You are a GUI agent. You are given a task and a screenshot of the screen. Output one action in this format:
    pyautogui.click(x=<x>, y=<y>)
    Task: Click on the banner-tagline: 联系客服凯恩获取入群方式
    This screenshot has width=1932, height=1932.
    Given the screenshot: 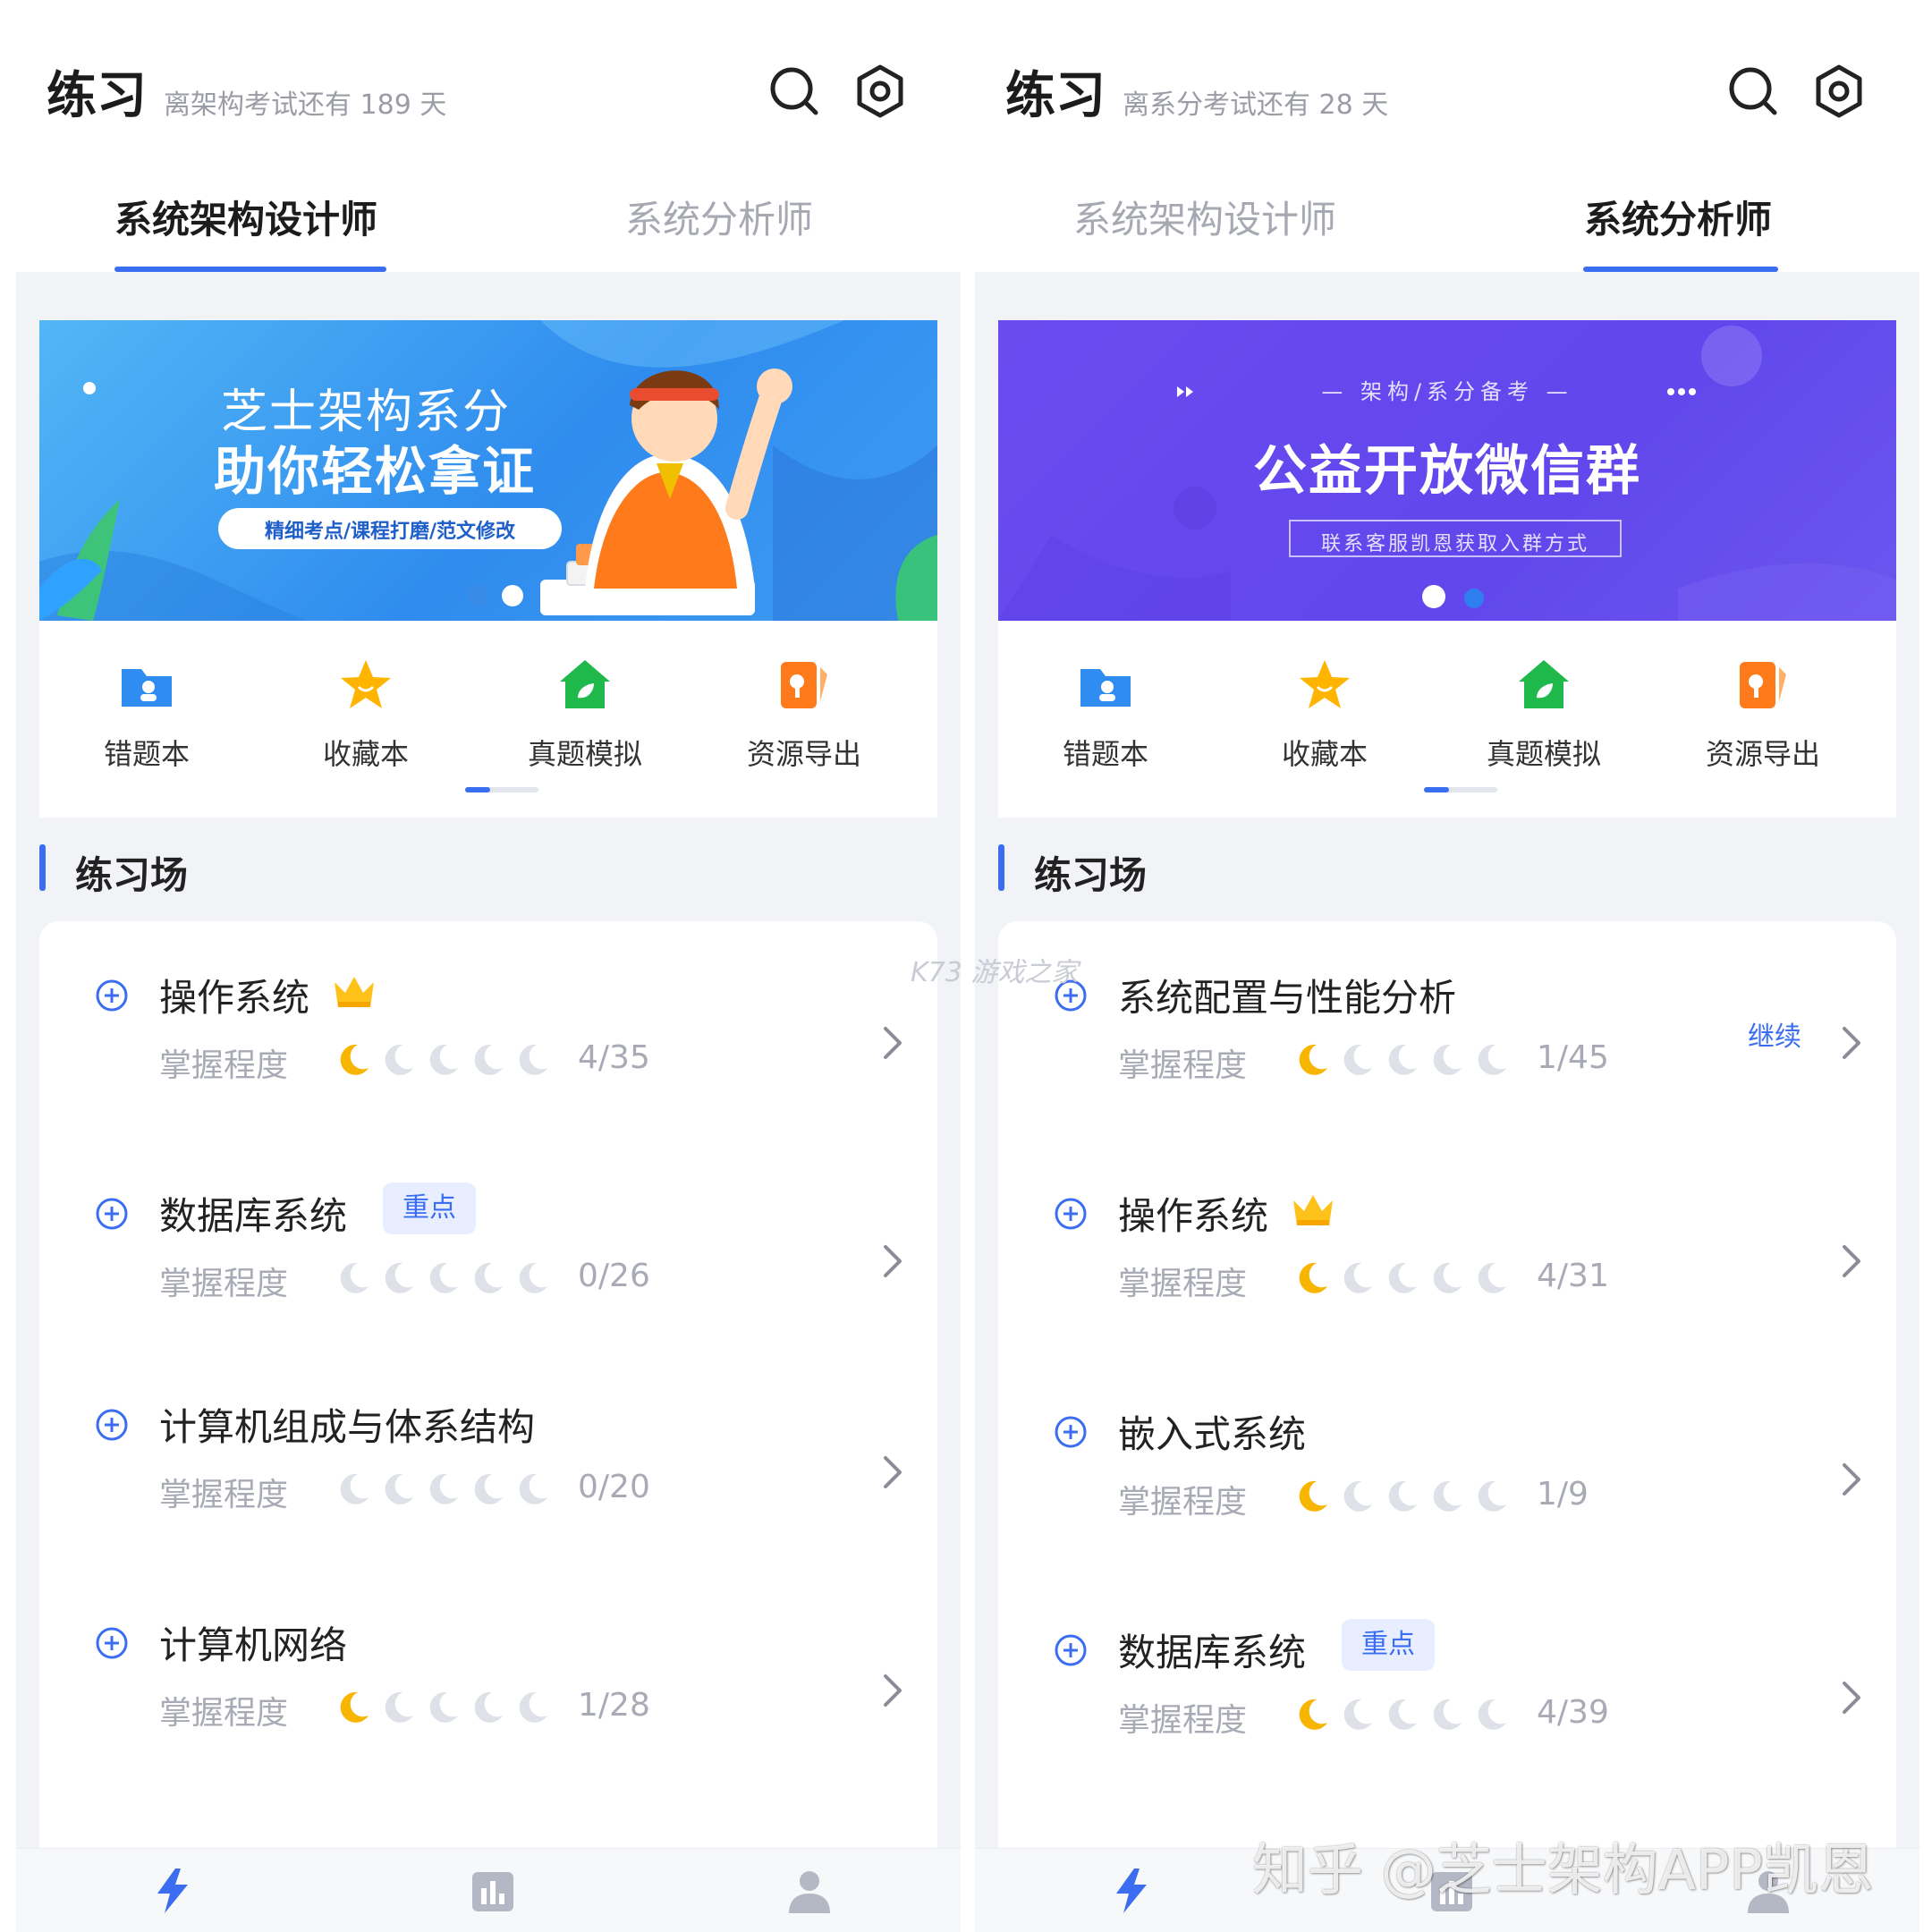 What is the action you would take?
    pyautogui.click(x=1454, y=544)
    